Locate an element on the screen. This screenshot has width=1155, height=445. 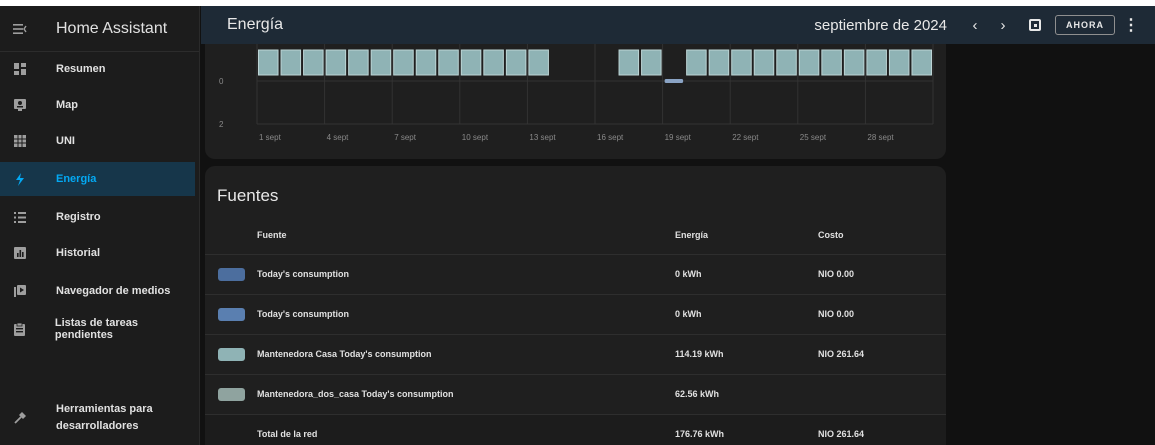
x-tick-label: 4 sept is located at coordinates (338, 137).